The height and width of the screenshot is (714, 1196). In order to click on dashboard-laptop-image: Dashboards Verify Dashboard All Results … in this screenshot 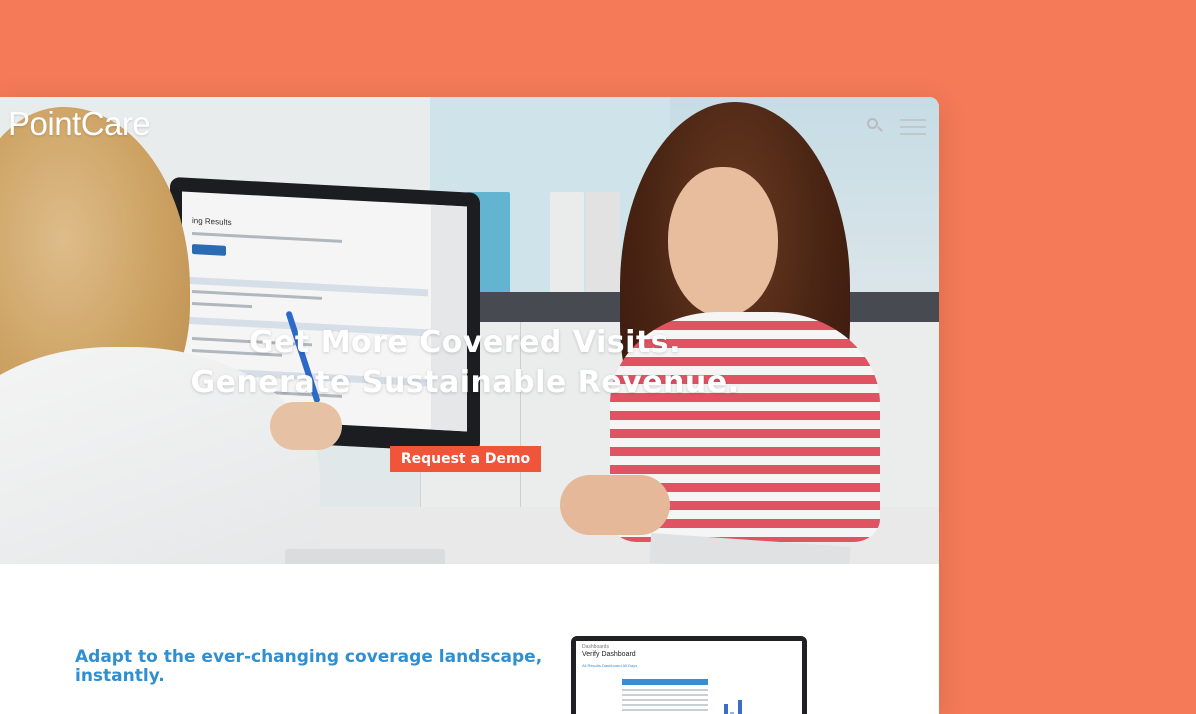, I will do `click(689, 675)`.